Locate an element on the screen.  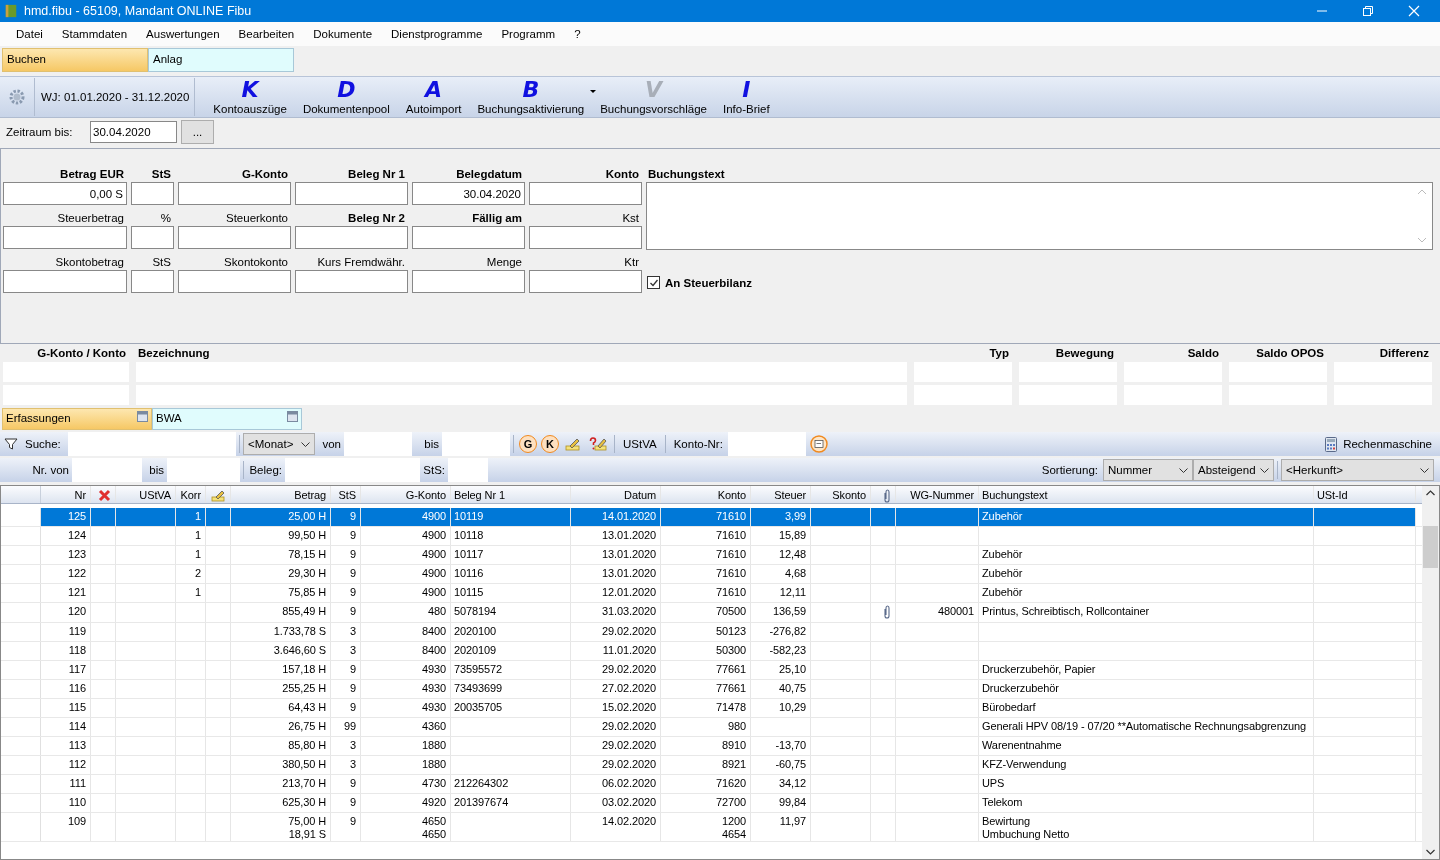
delete-icon is located at coordinates (104, 495).